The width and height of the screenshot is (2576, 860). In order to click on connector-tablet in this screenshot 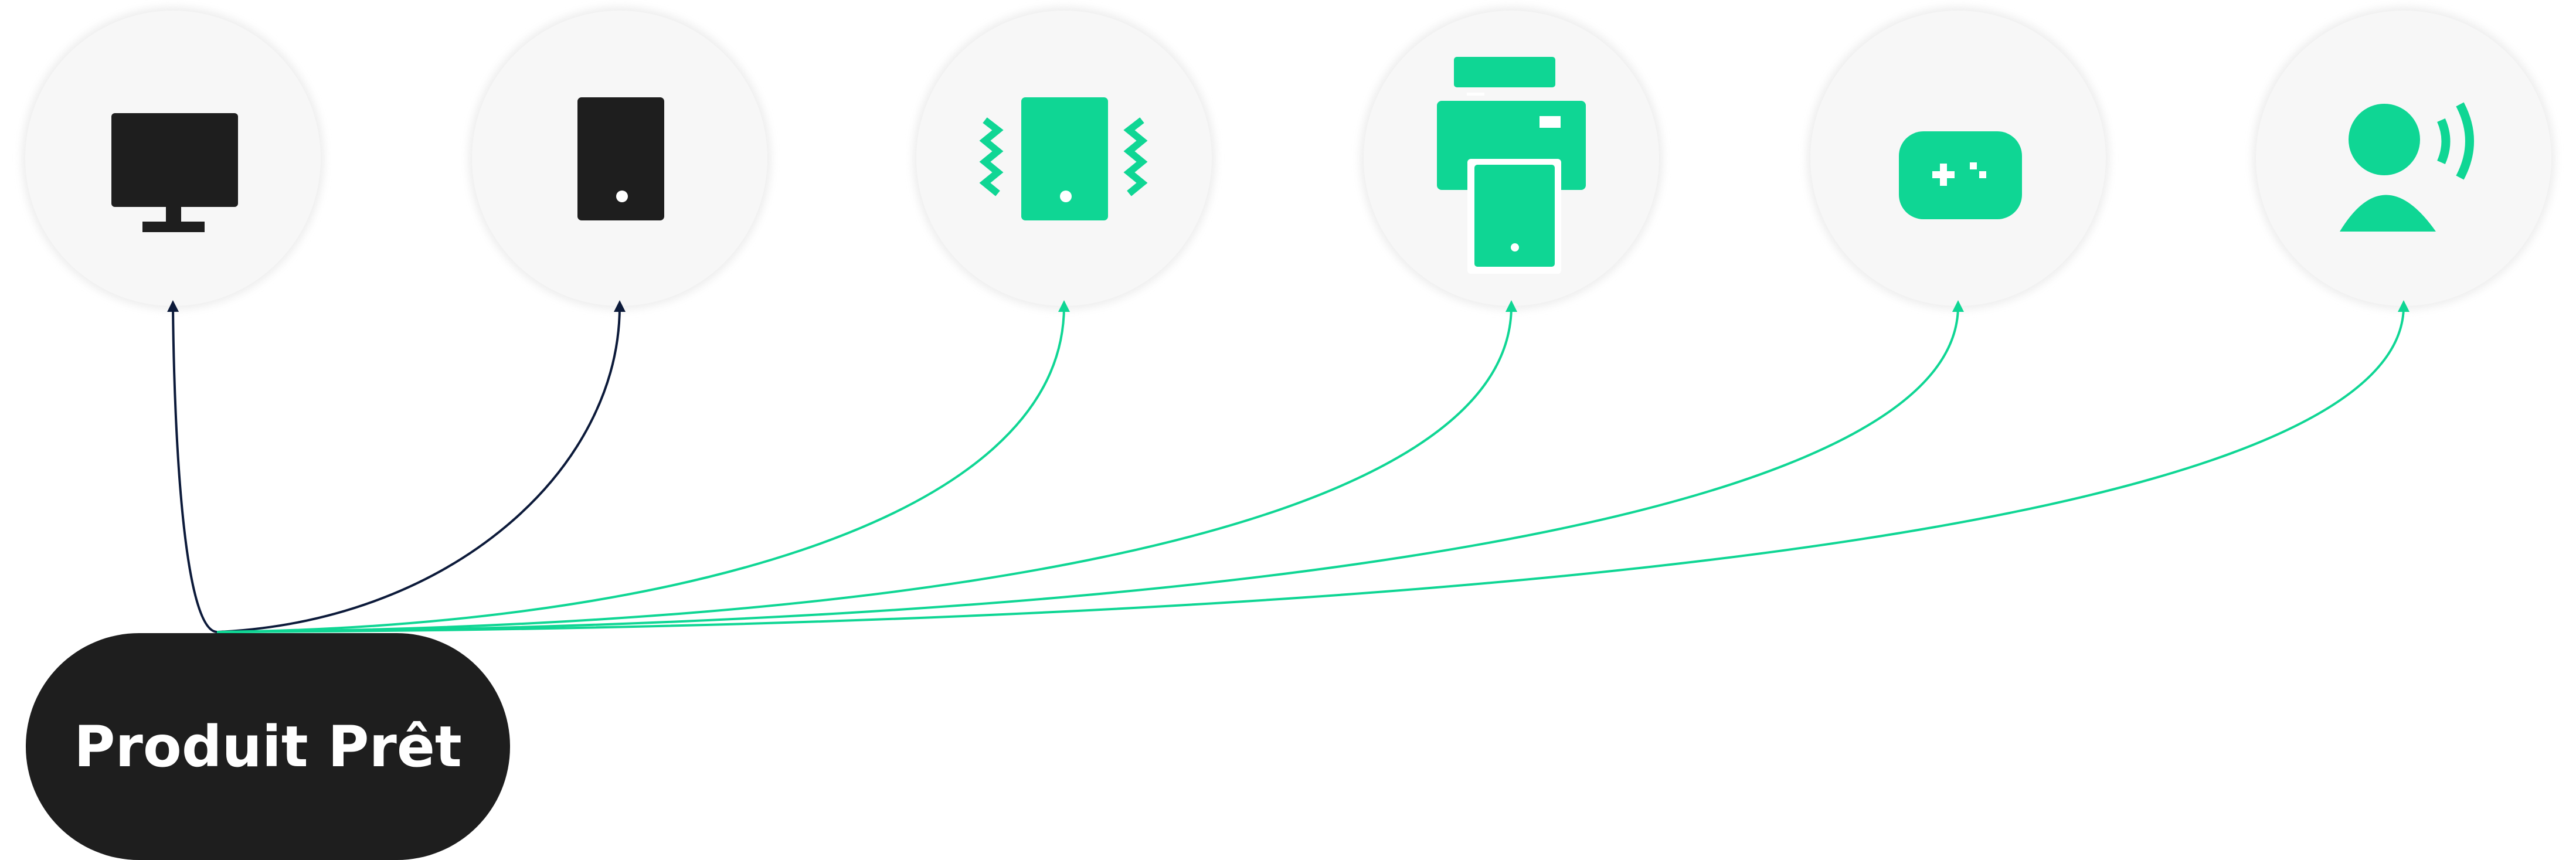, I will do `click(421, 466)`.